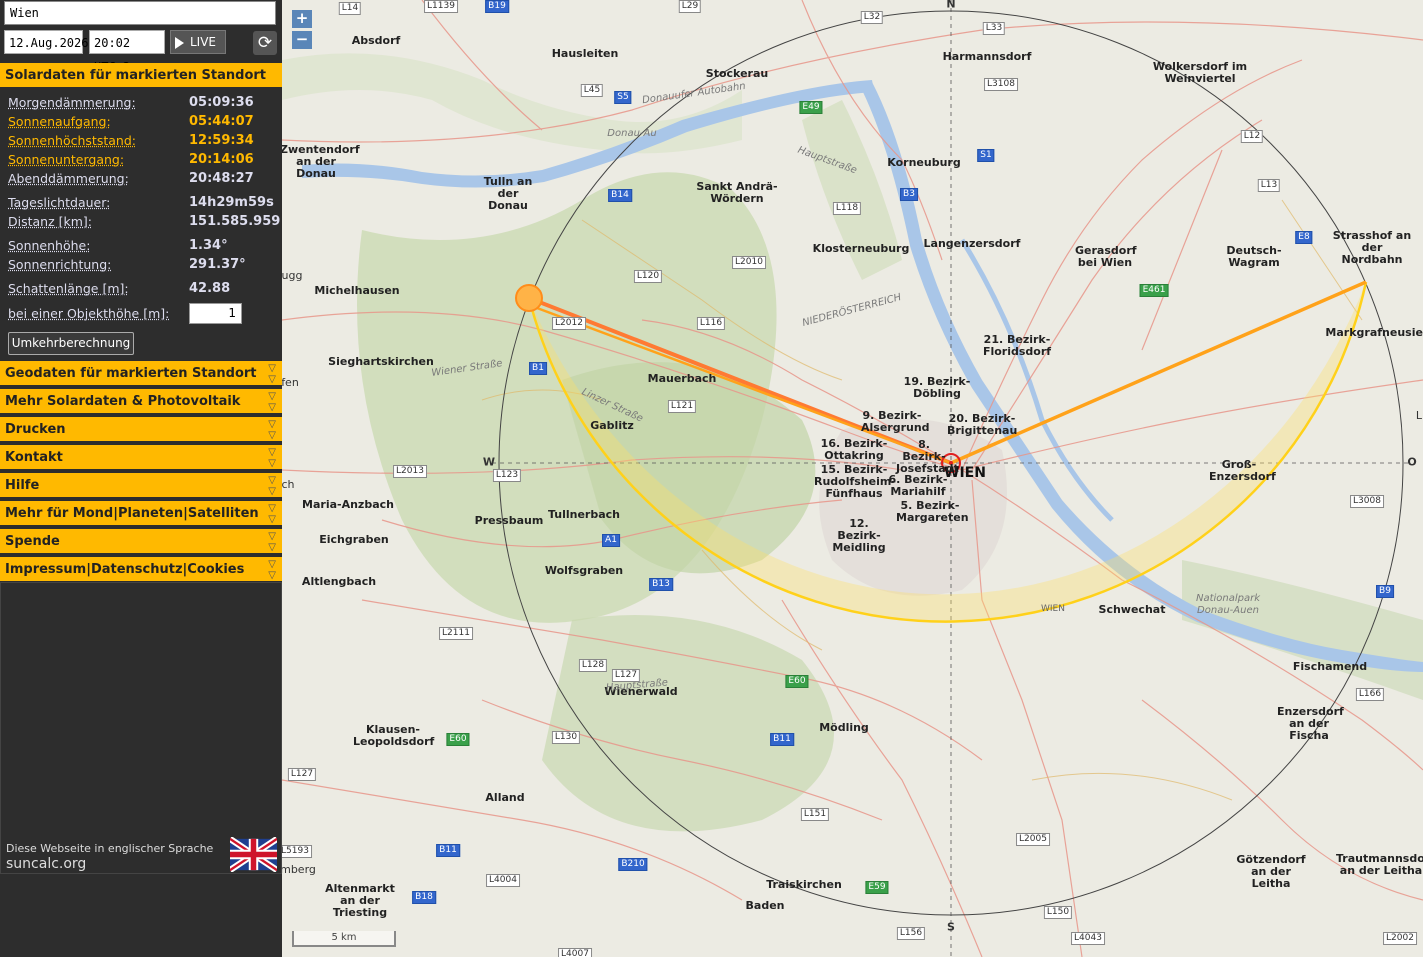 The width and height of the screenshot is (1423, 957). I want to click on road-badge: E60, so click(797, 681).